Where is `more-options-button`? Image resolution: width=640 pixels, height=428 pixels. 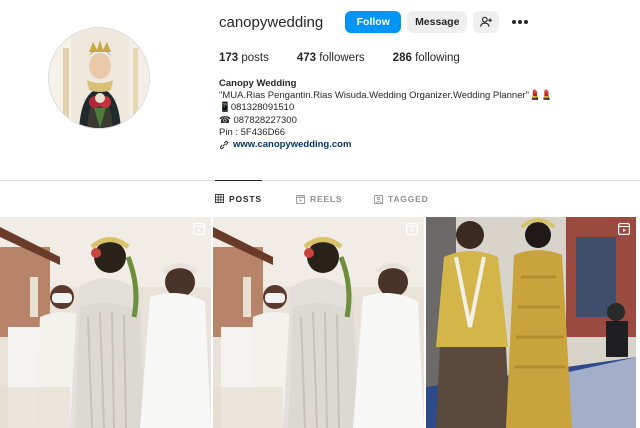
more-options-button is located at coordinates (520, 22).